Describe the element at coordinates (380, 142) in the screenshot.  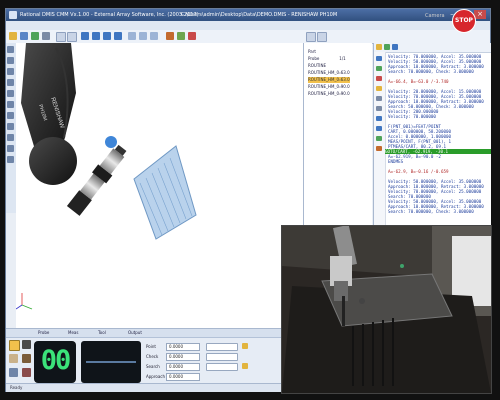
I see `editor-gutter` at that location.